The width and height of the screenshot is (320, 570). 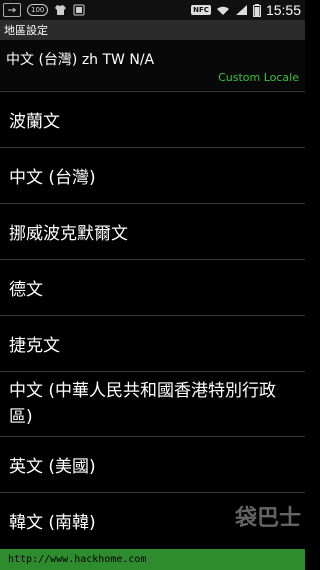 What do you see at coordinates (223, 10) in the screenshot?
I see `wifi-icon` at bounding box center [223, 10].